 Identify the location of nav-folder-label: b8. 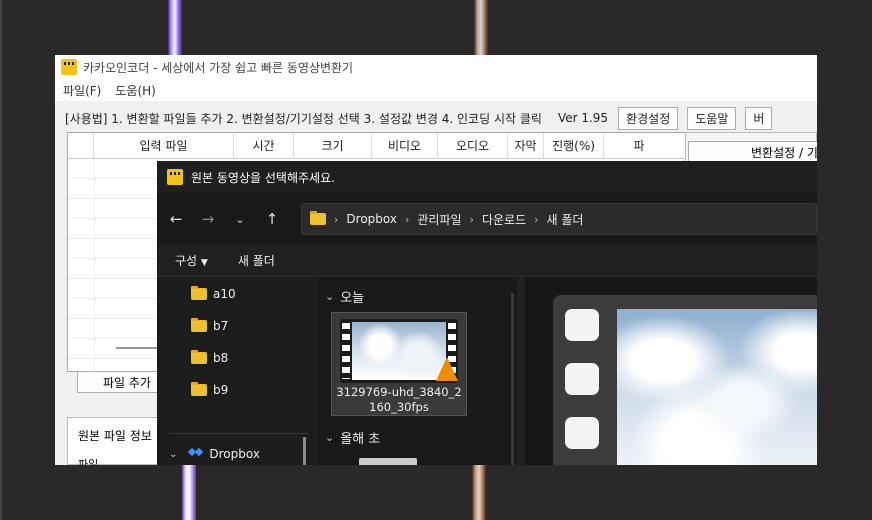
(221, 358).